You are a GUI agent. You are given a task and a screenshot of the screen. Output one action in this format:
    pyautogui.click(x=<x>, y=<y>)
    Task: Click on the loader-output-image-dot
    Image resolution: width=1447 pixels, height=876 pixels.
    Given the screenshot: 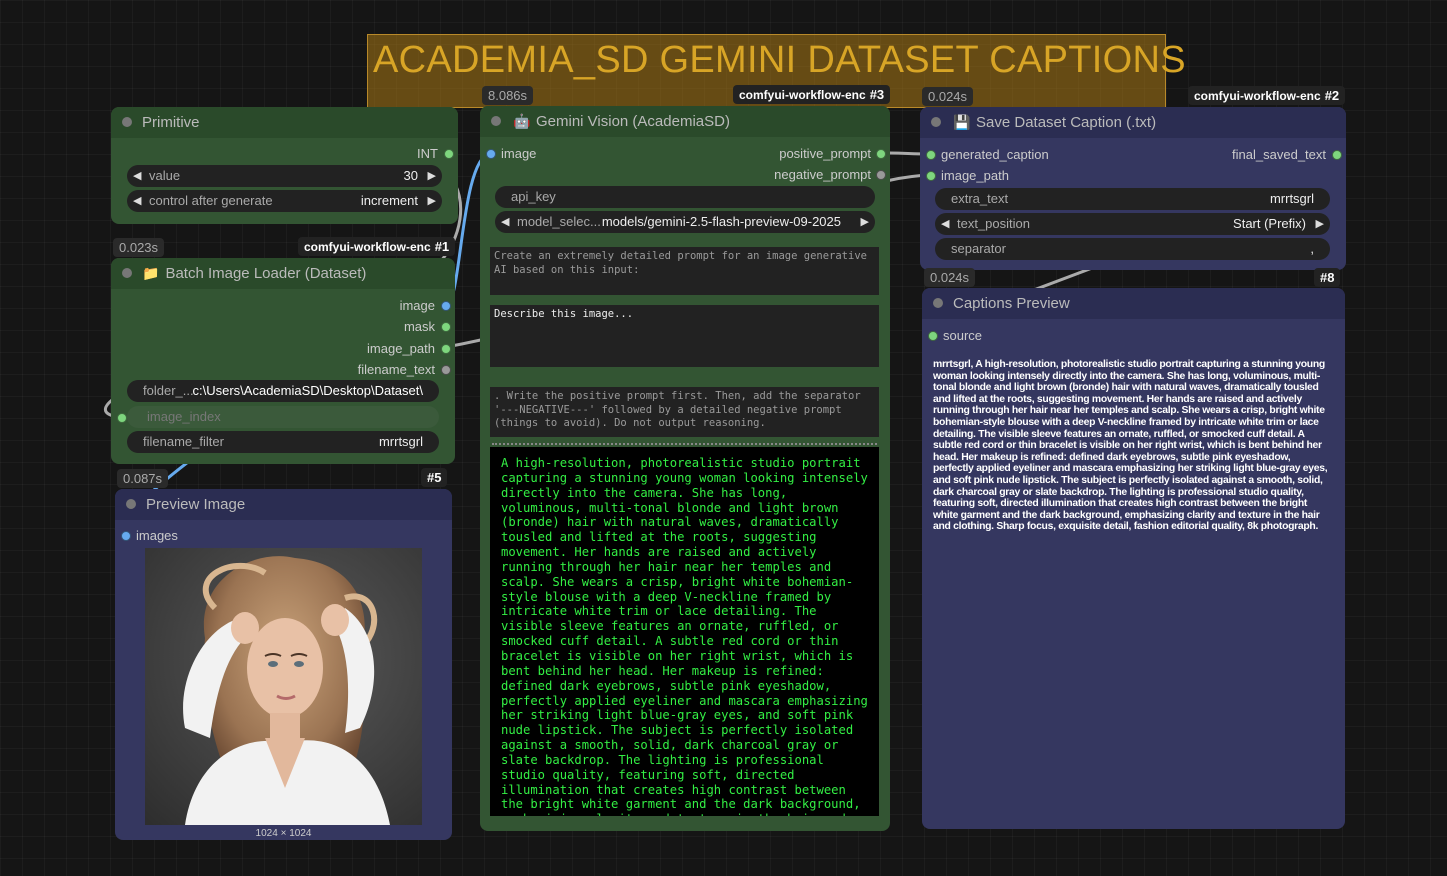 What is the action you would take?
    pyautogui.click(x=446, y=306)
    